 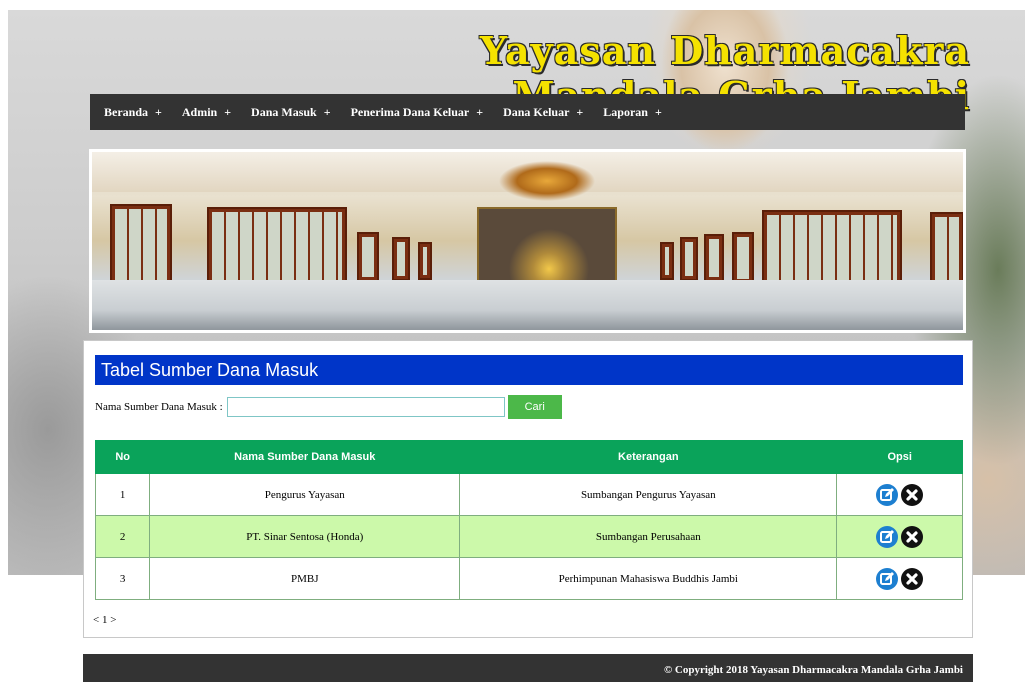 What do you see at coordinates (648, 536) in the screenshot?
I see `cell-keterangan: Sumbangan Perusahaan` at bounding box center [648, 536].